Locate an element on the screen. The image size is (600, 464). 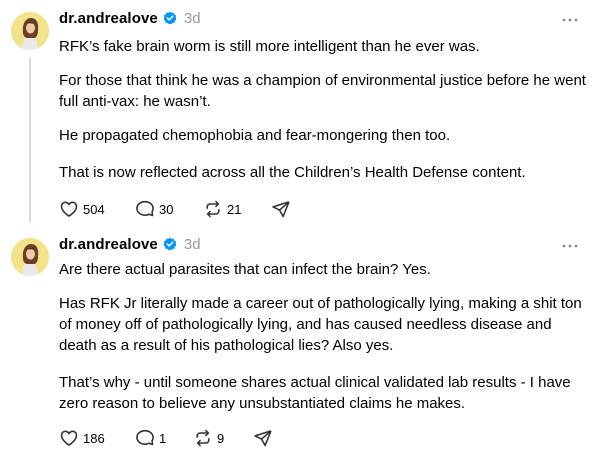
action-bar: 186 1 9 is located at coordinates (166, 438).